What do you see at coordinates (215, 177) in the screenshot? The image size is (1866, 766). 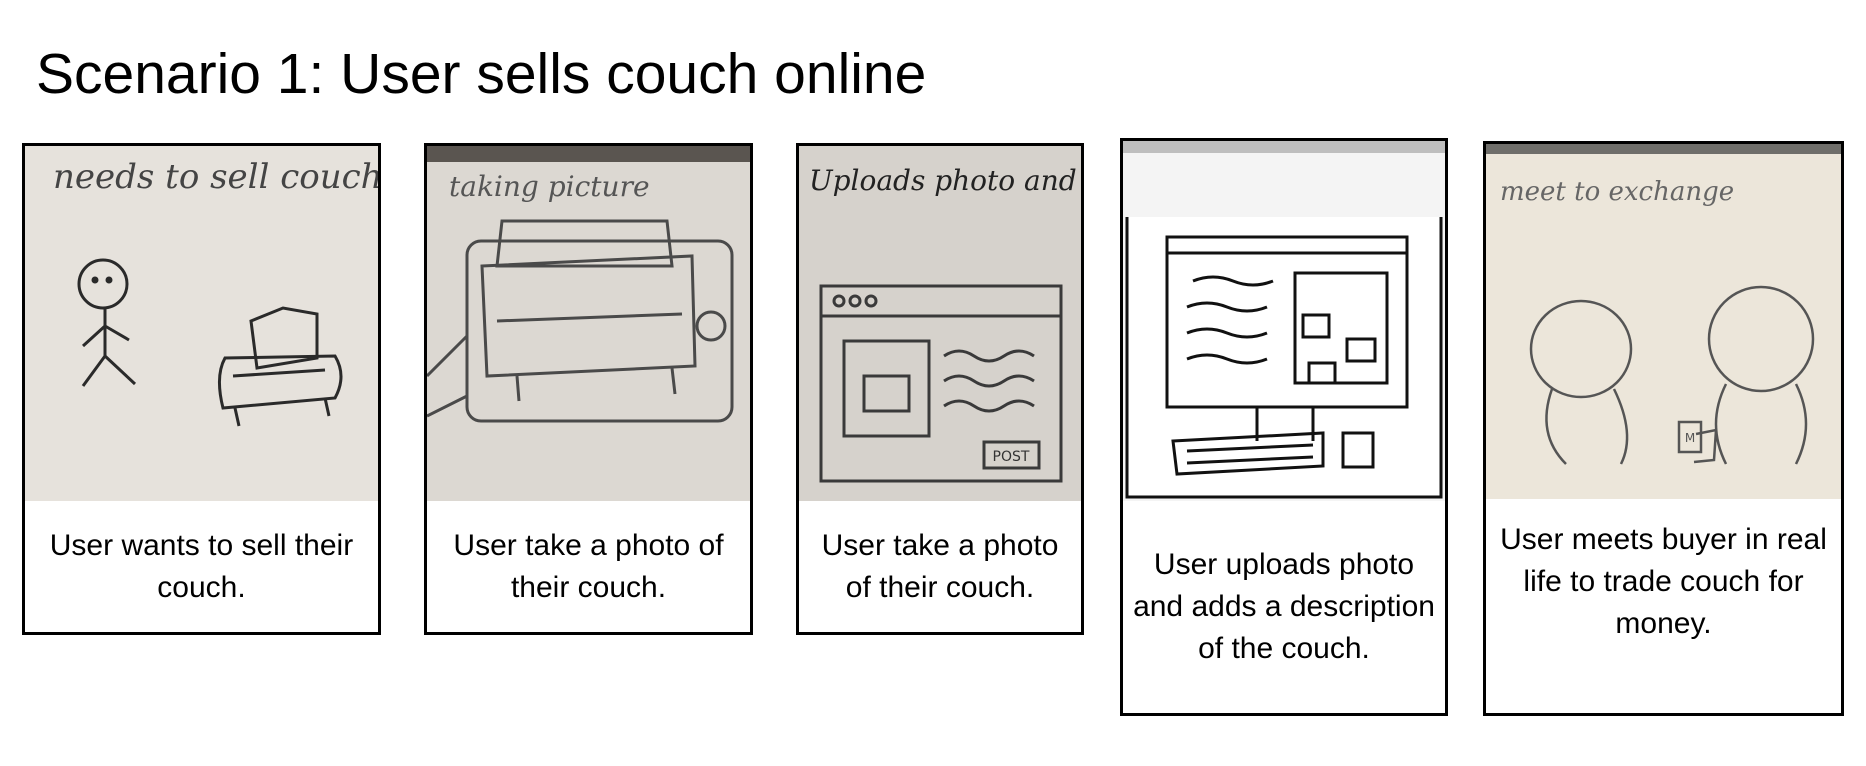 I see `panel-1-handwritten-label: needs to sell couch` at bounding box center [215, 177].